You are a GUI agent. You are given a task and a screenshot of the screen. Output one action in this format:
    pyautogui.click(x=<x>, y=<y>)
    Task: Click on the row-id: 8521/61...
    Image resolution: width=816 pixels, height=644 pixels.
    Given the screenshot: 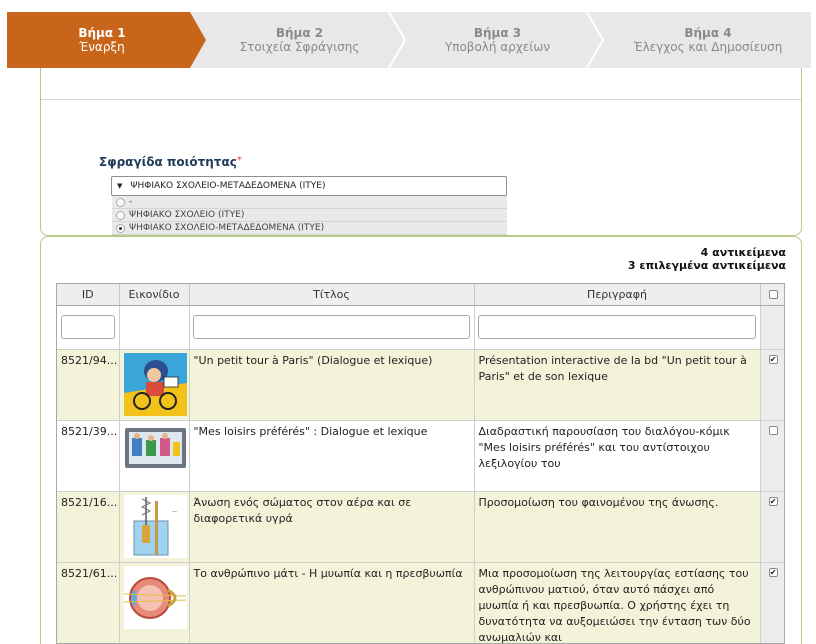 What is the action you would take?
    pyautogui.click(x=88, y=602)
    